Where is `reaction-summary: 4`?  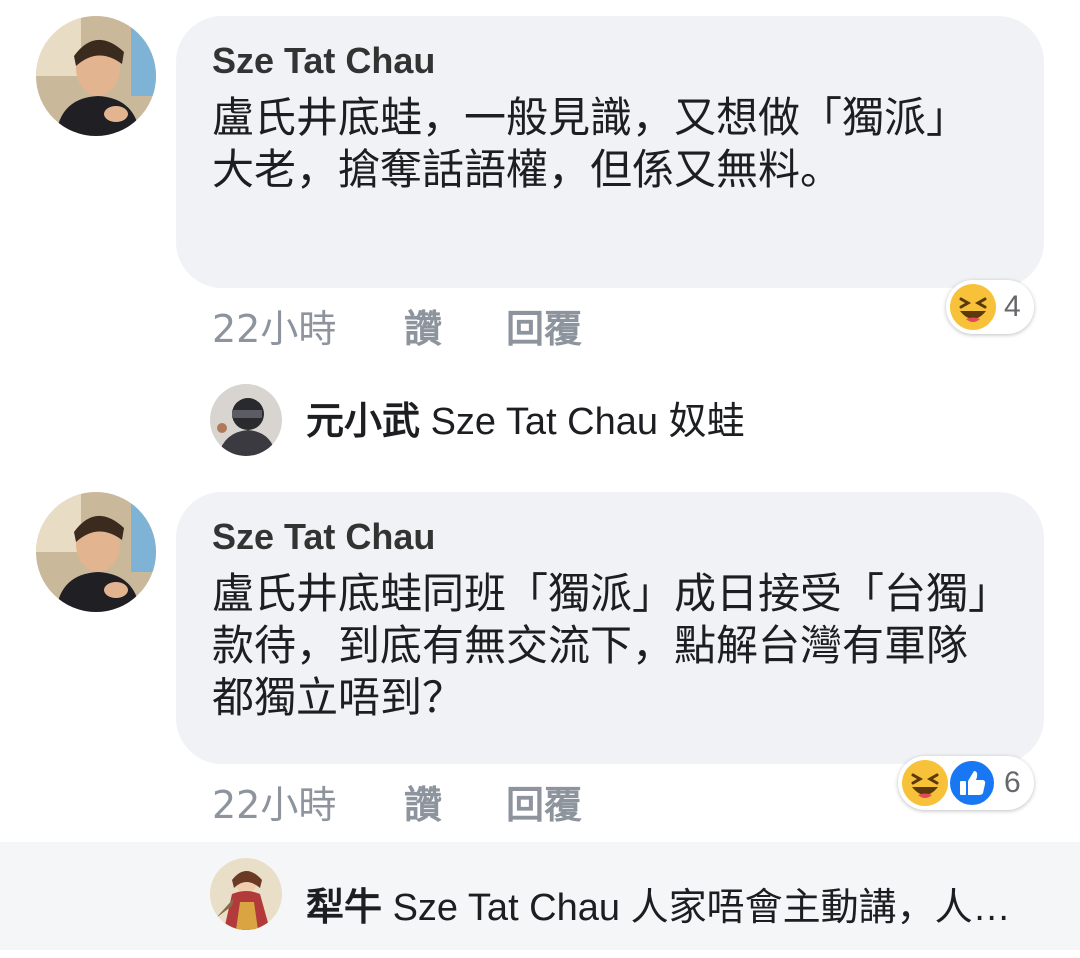
reaction-summary: 4 is located at coordinates (990, 307).